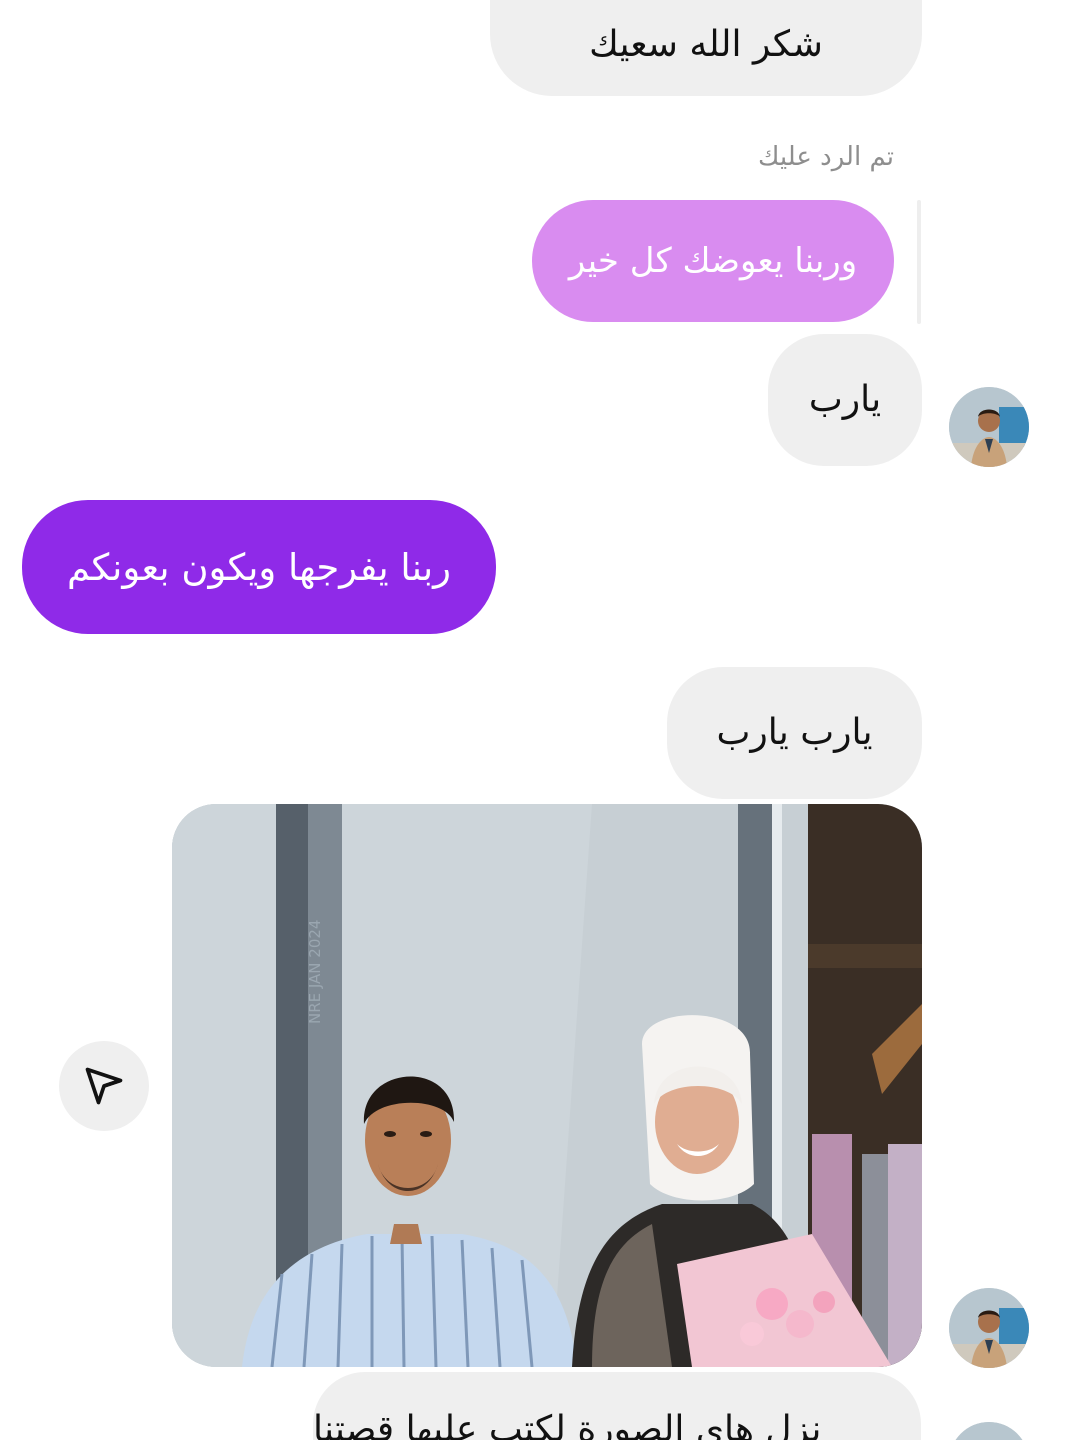 This screenshot has width=1080, height=1440. I want to click on incoming-message: يارب, so click(845, 400).